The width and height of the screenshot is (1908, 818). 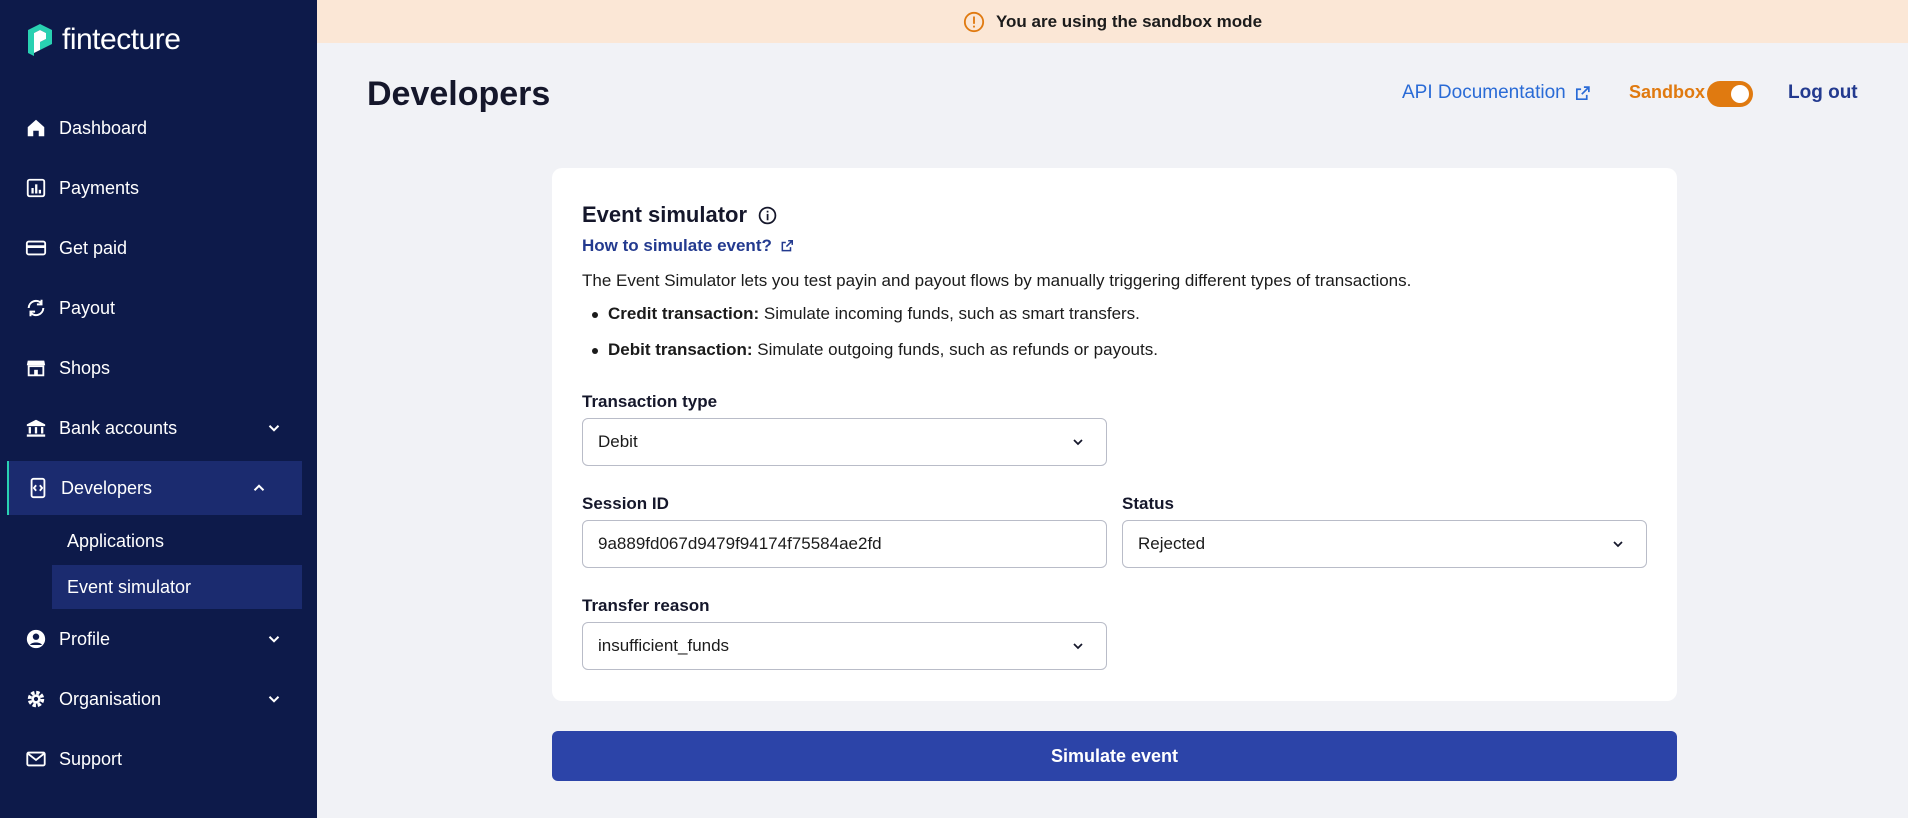 What do you see at coordinates (36, 699) in the screenshot?
I see `gear-icon` at bounding box center [36, 699].